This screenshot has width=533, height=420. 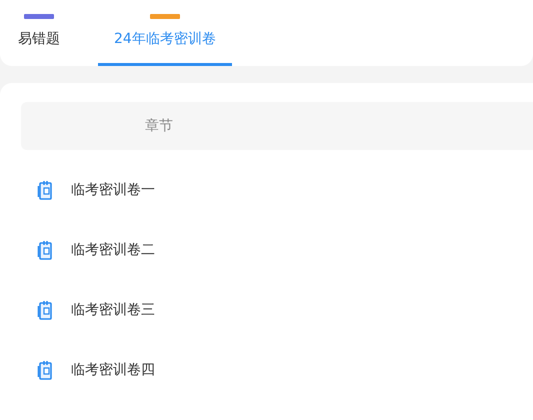 I want to click on tab: 易错题, so click(x=39, y=33).